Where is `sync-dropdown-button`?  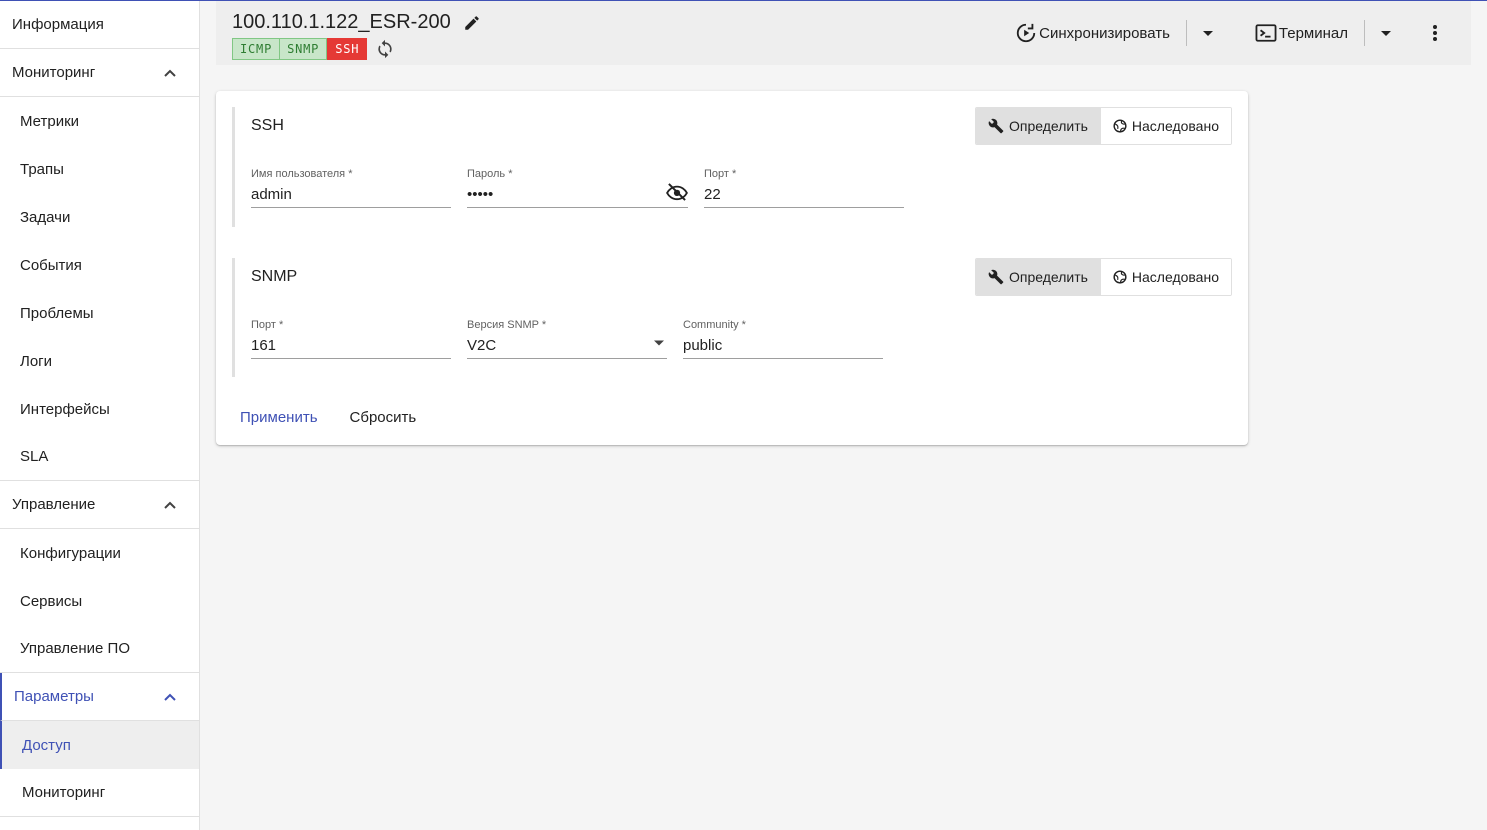
sync-dropdown-button is located at coordinates (1208, 33).